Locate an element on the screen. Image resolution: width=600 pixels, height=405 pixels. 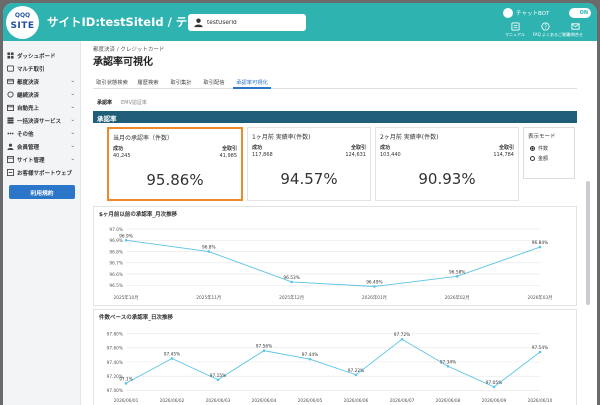
sidebar-item-dashboard: ダッシュボード is located at coordinates (42, 56).